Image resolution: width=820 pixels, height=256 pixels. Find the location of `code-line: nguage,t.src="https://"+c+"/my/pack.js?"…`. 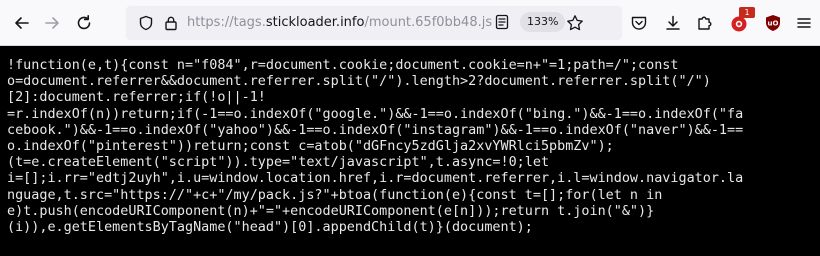

code-line: nguage,t.src="https://"+c+"/my/pack.js?"… is located at coordinates (335, 195).